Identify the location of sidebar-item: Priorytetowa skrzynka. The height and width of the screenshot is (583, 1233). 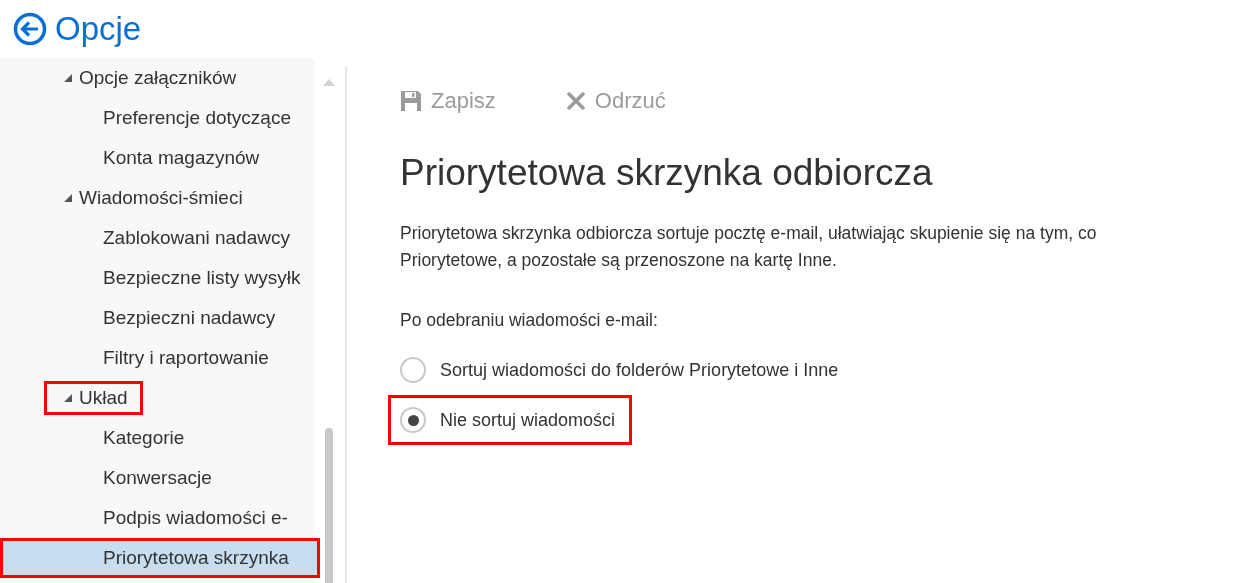
(160, 558).